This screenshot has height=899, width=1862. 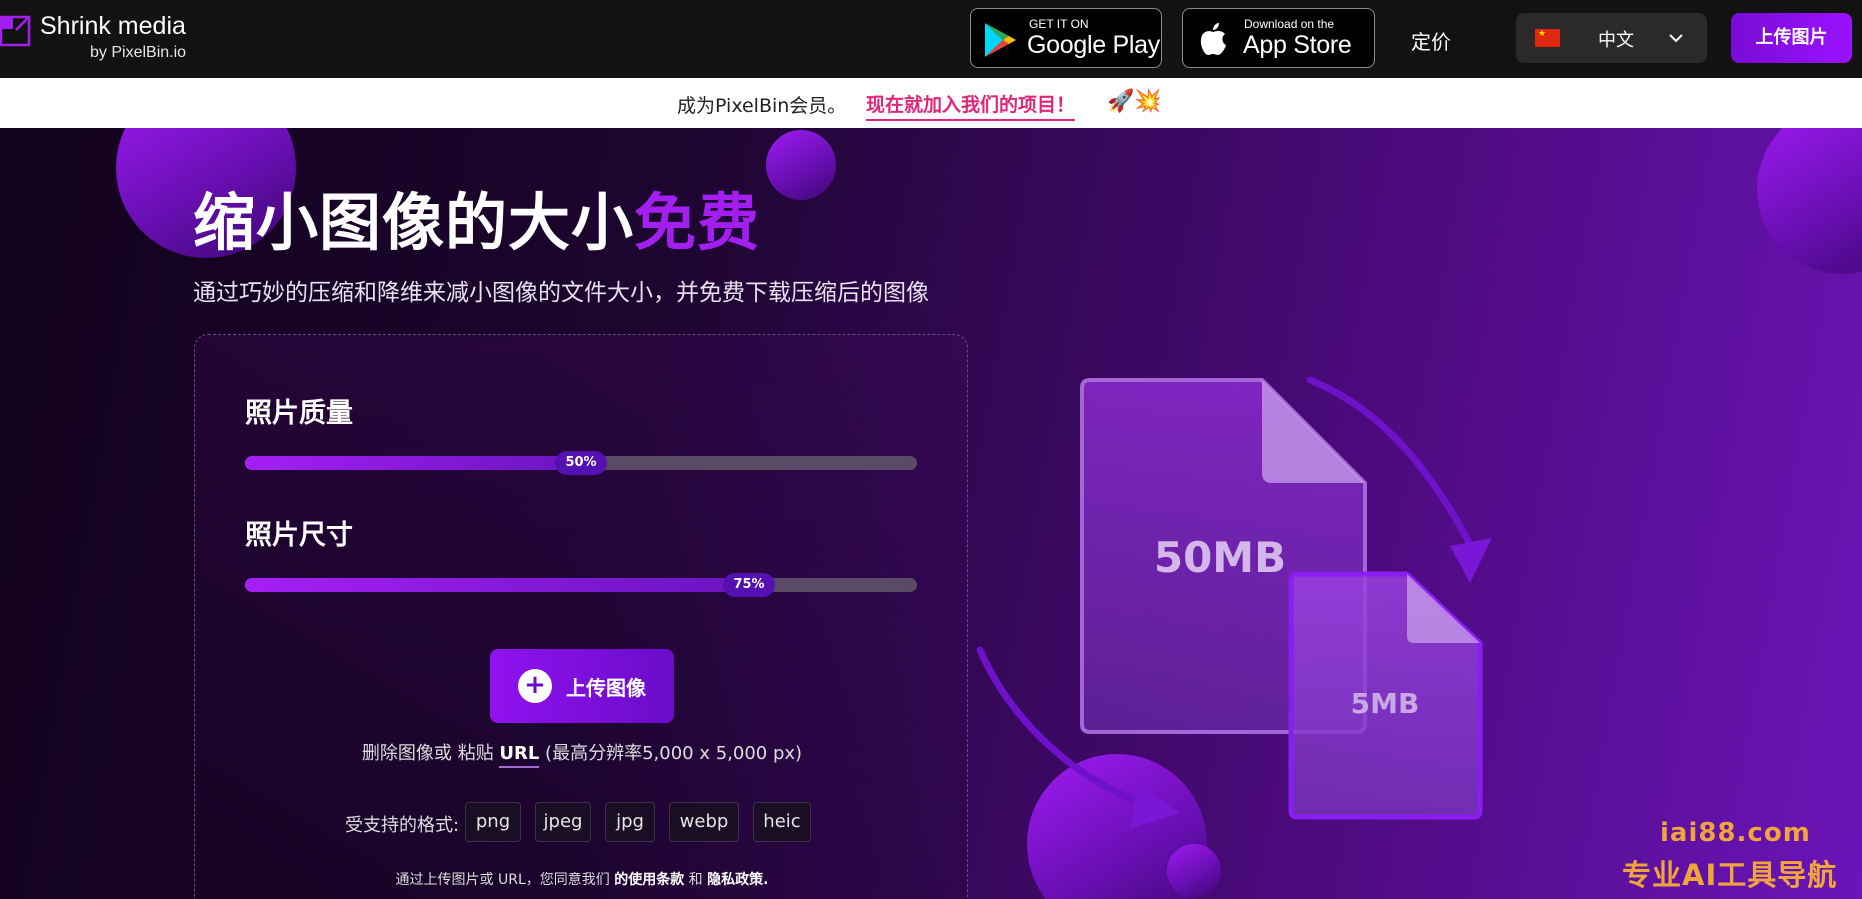 I want to click on logo-subtitle: by PixelBin.io, so click(x=138, y=52).